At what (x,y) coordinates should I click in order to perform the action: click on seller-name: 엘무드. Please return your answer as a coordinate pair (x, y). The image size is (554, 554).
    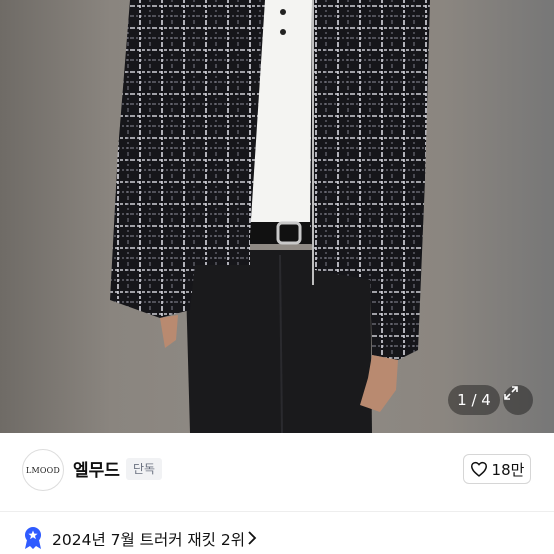
    Looking at the image, I should click on (96, 468).